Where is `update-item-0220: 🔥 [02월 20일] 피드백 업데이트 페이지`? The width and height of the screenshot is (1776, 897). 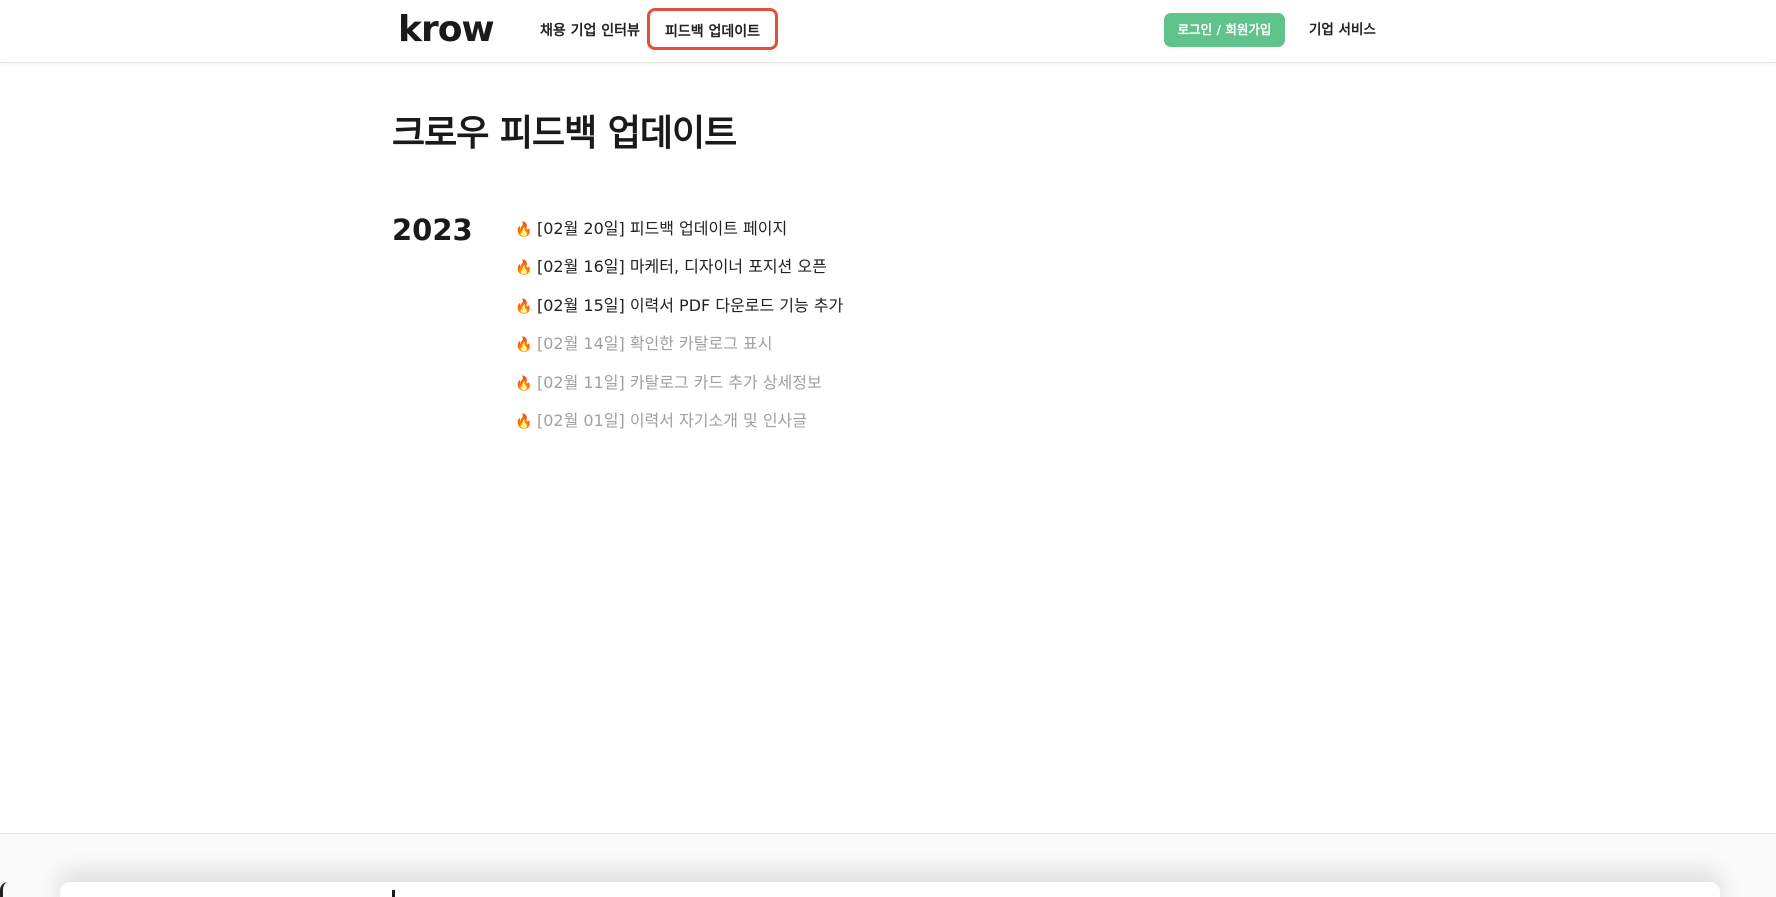 update-item-0220: 🔥 [02월 20일] 피드백 업데이트 페이지 is located at coordinates (679, 231).